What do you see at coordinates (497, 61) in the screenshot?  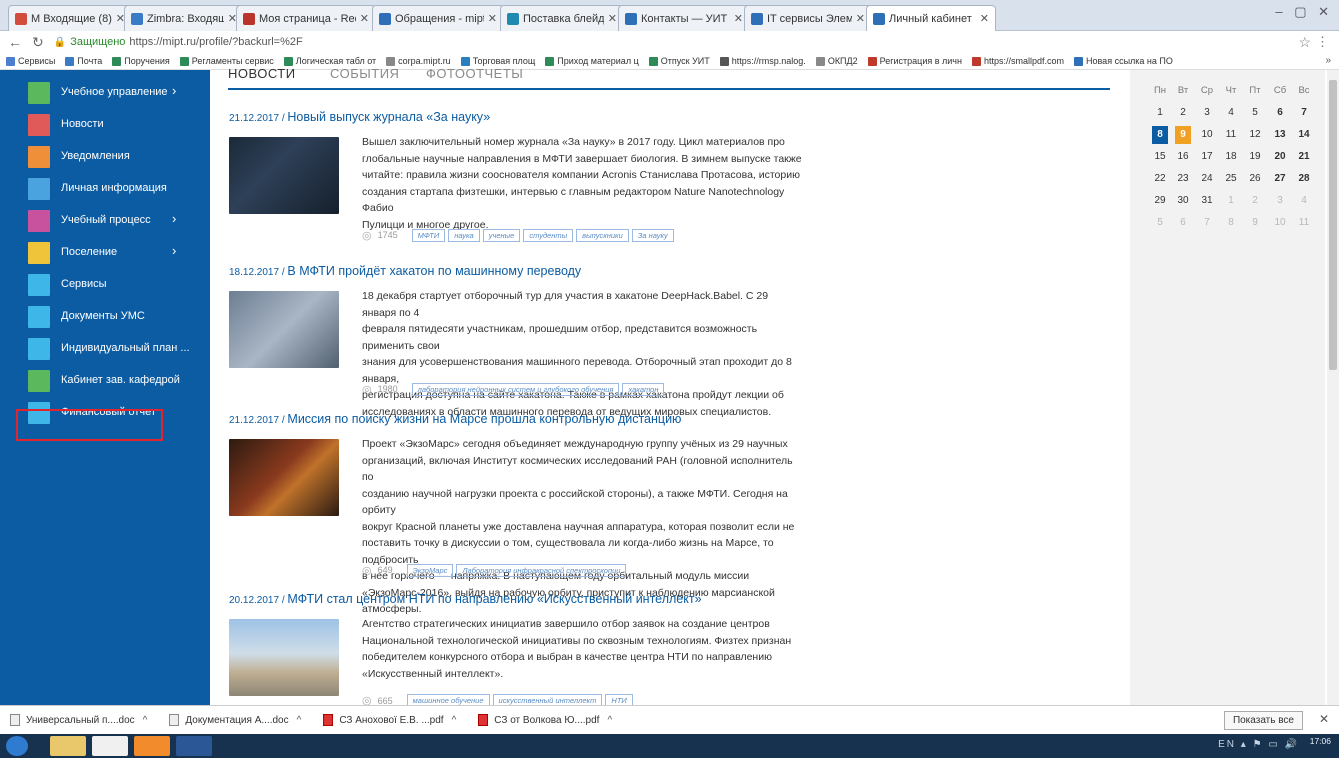 I see `bookmark-item: Торговая площ` at bounding box center [497, 61].